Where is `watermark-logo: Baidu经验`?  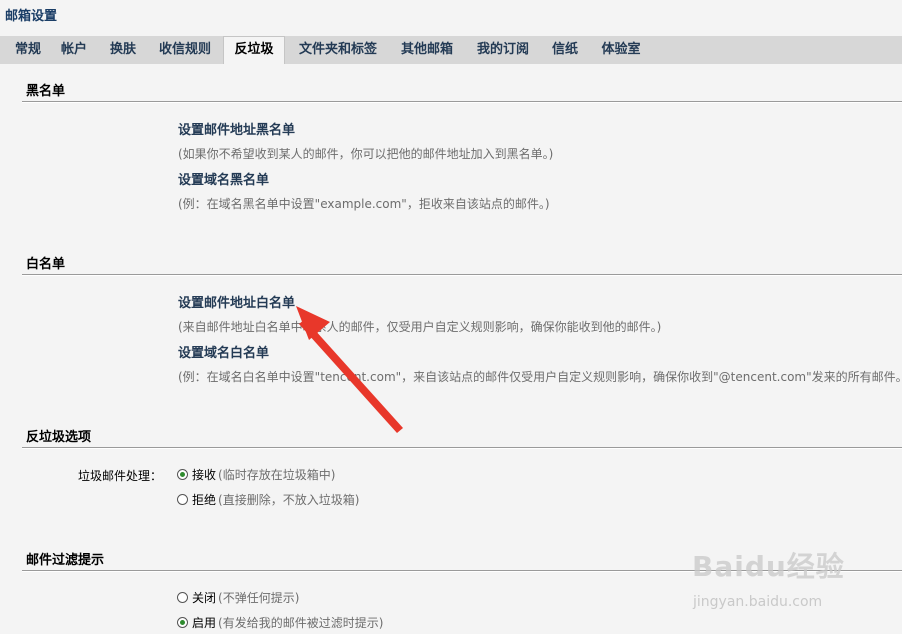 watermark-logo: Baidu经验 is located at coordinates (768, 566).